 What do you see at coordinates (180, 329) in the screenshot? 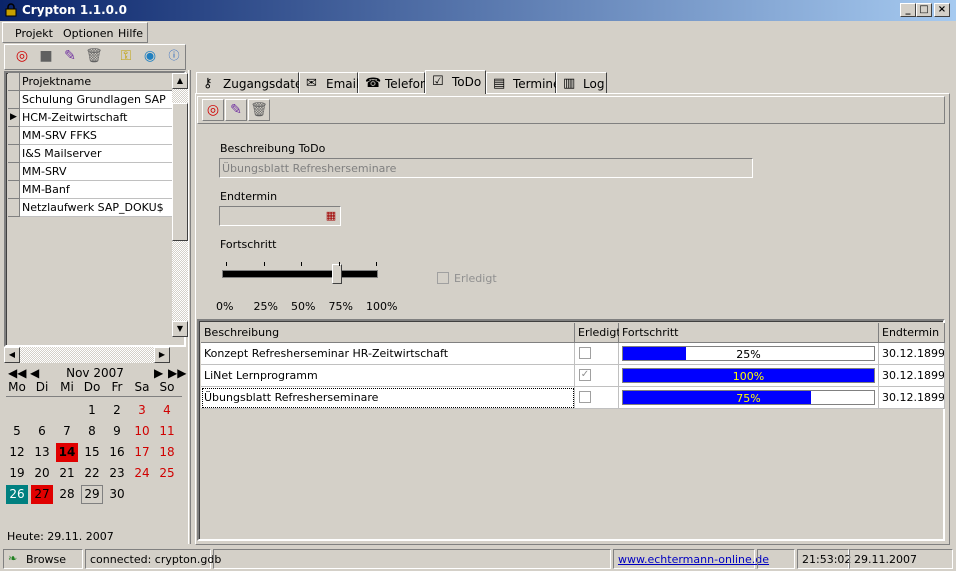
I see `scroll-down-icon: ▼` at bounding box center [180, 329].